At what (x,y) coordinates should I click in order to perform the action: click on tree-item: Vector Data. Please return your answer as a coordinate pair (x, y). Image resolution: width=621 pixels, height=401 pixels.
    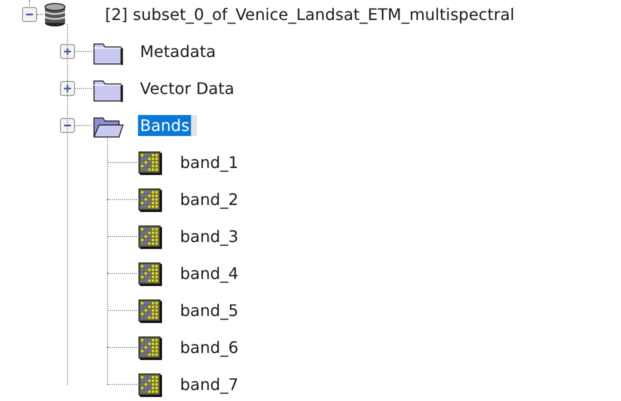
    Looking at the image, I should click on (187, 88).